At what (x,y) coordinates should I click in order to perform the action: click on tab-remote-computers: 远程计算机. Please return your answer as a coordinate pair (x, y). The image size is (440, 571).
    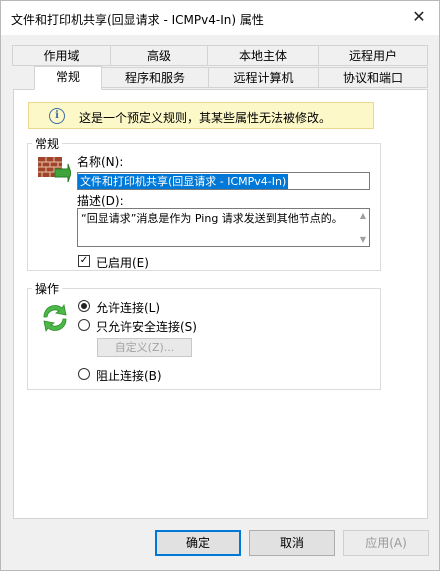
    Looking at the image, I should click on (263, 77).